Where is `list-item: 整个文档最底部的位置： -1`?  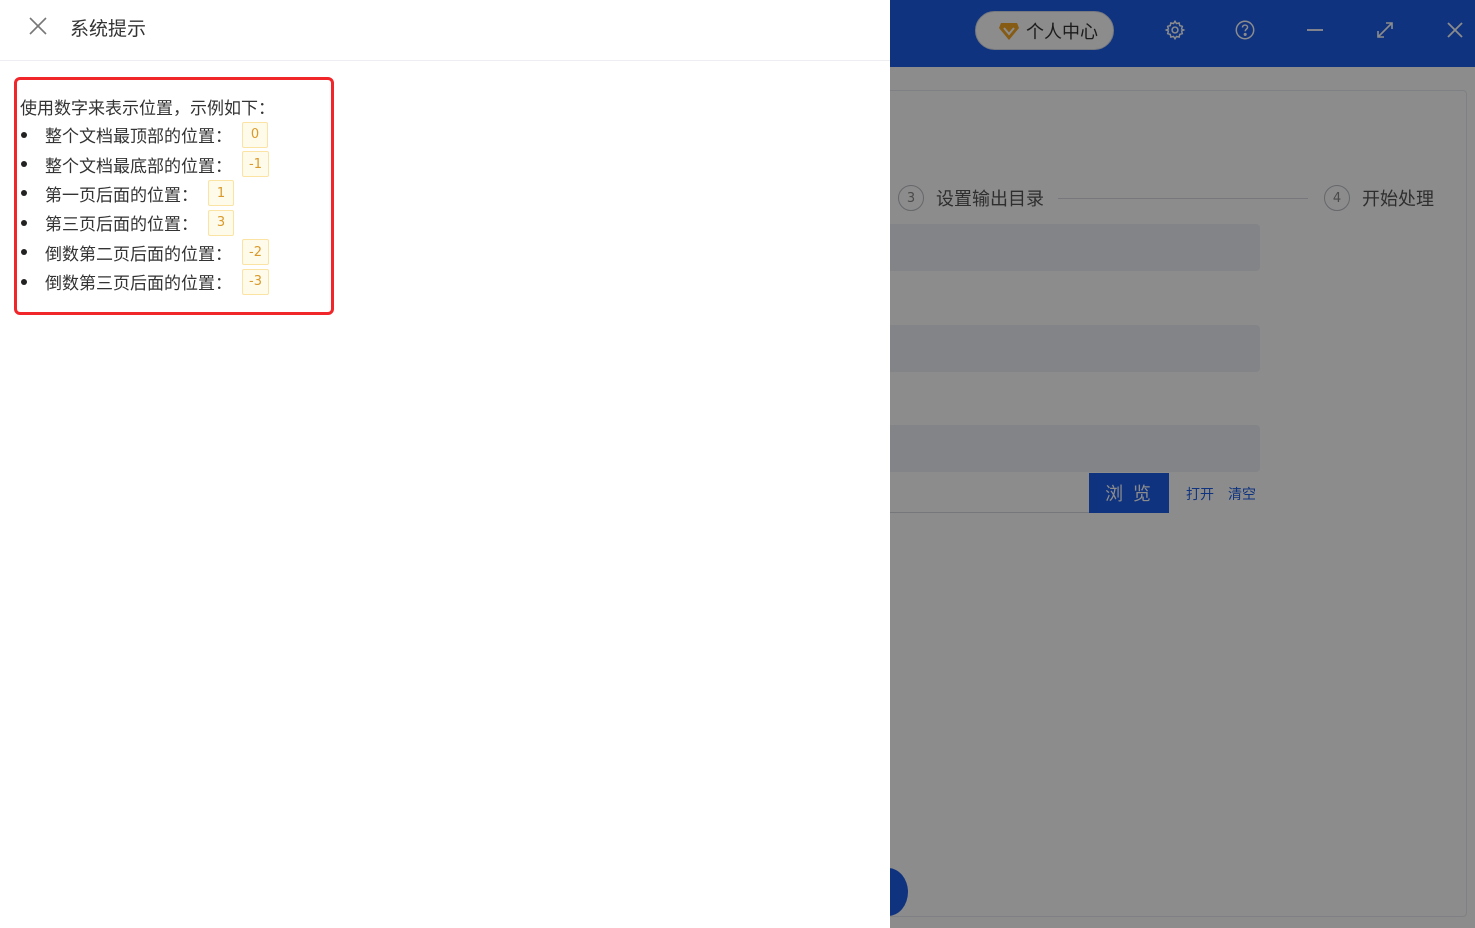 list-item: 整个文档最底部的位置： -1 is located at coordinates (144, 163).